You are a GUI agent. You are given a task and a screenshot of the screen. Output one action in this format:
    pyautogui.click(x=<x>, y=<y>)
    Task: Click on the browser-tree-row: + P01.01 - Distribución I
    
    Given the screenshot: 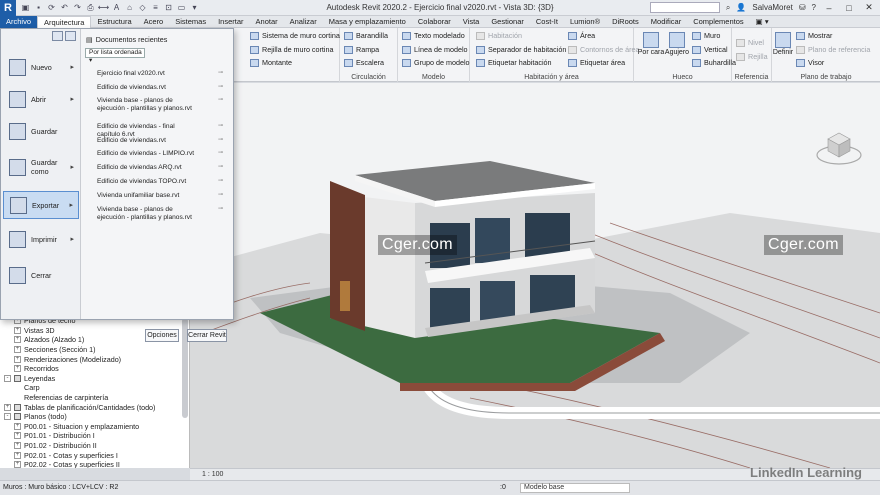 What is the action you would take?
    pyautogui.click(x=94, y=436)
    